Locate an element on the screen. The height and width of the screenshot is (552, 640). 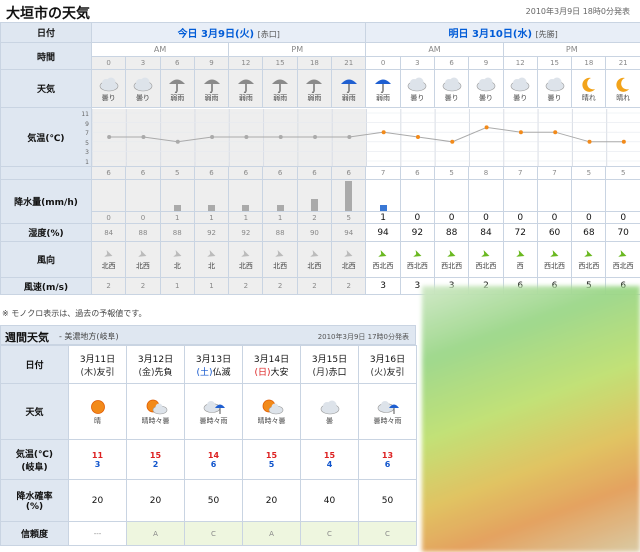
weekly-weather-text: 曇時々雨 is located at coordinates (387, 420).